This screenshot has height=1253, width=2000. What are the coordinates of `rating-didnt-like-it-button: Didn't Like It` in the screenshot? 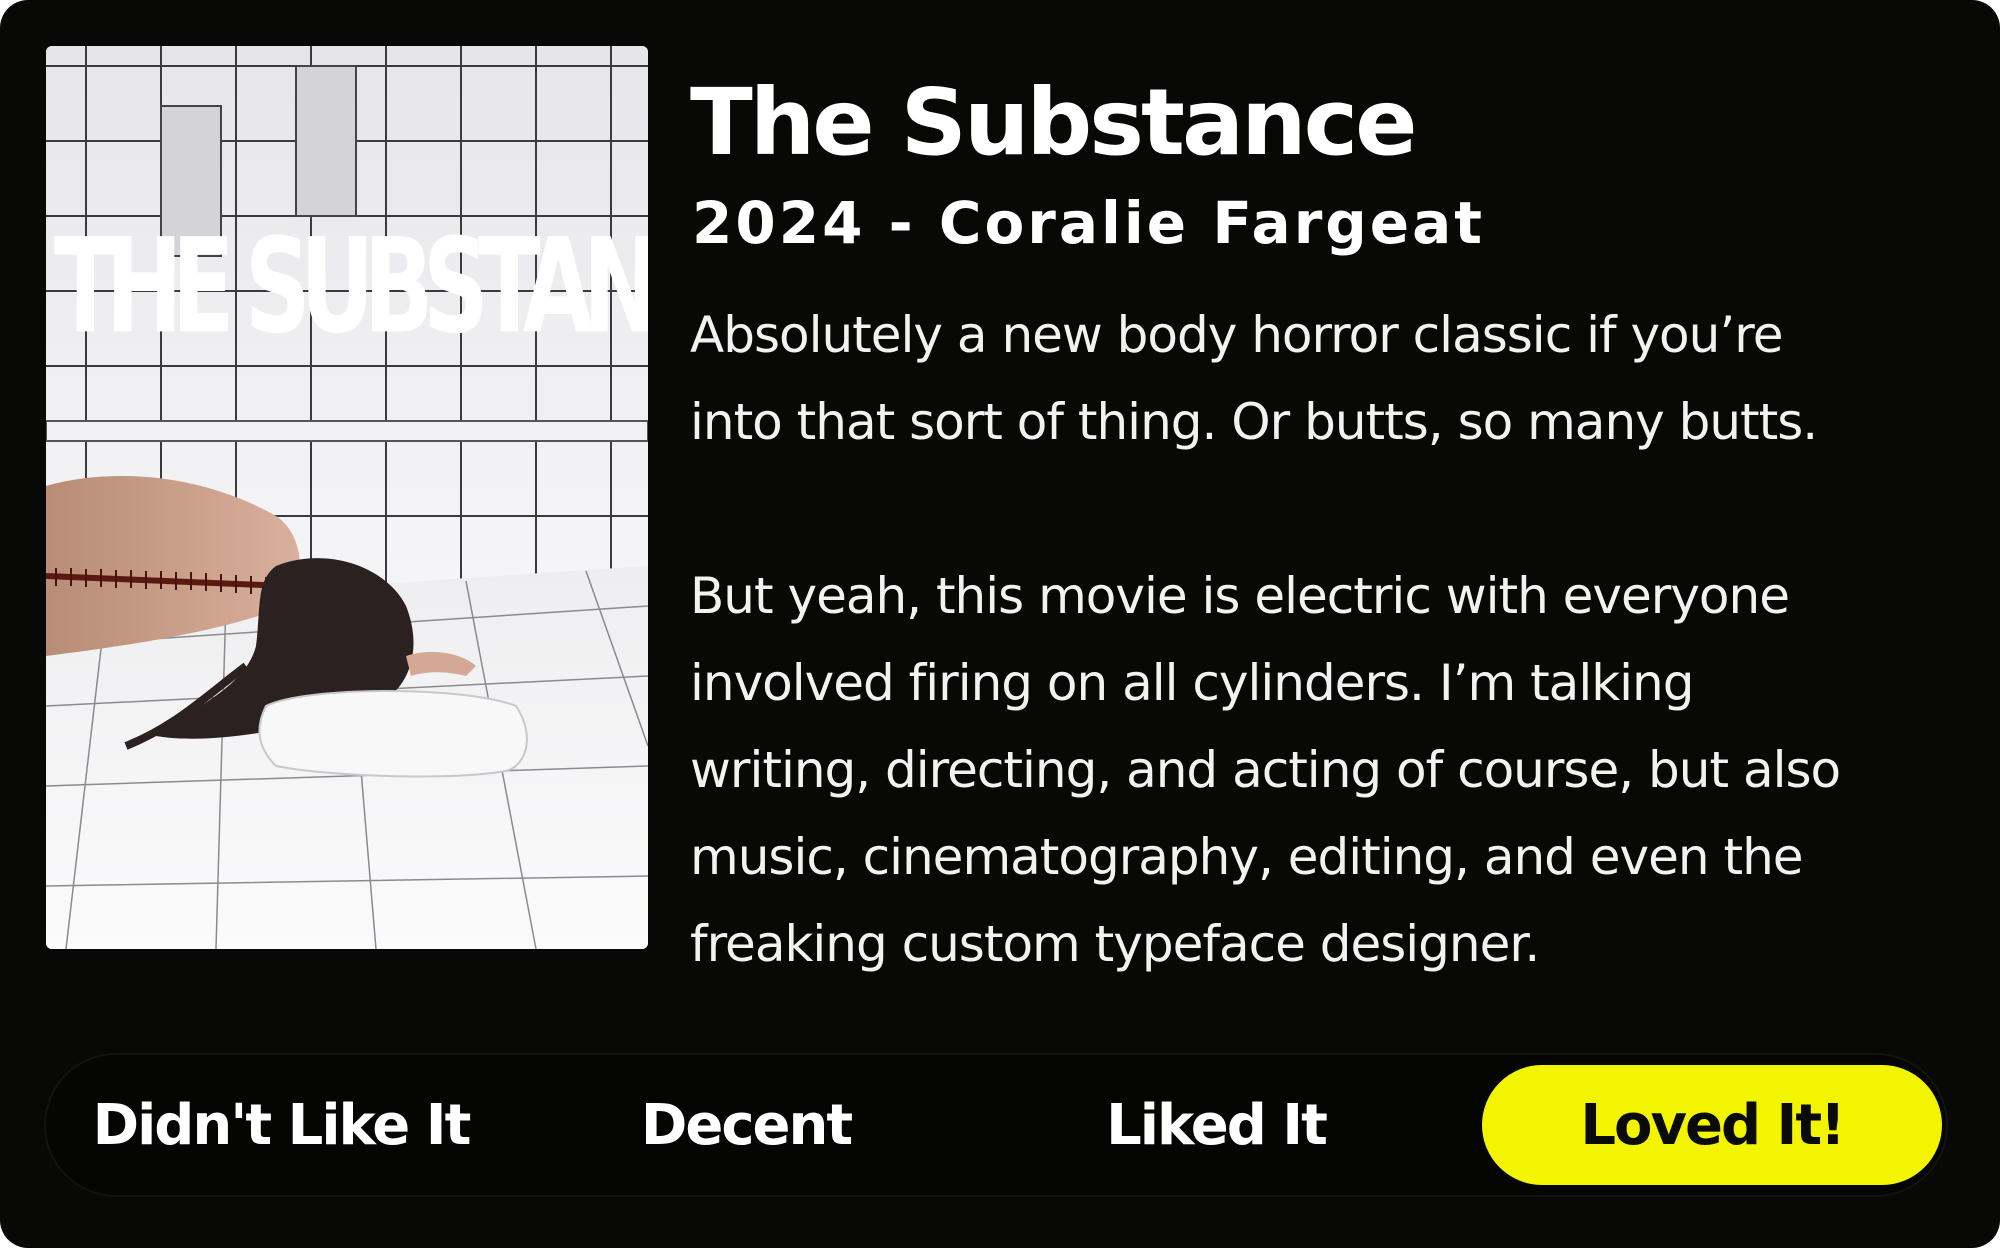 It's located at (281, 1125).